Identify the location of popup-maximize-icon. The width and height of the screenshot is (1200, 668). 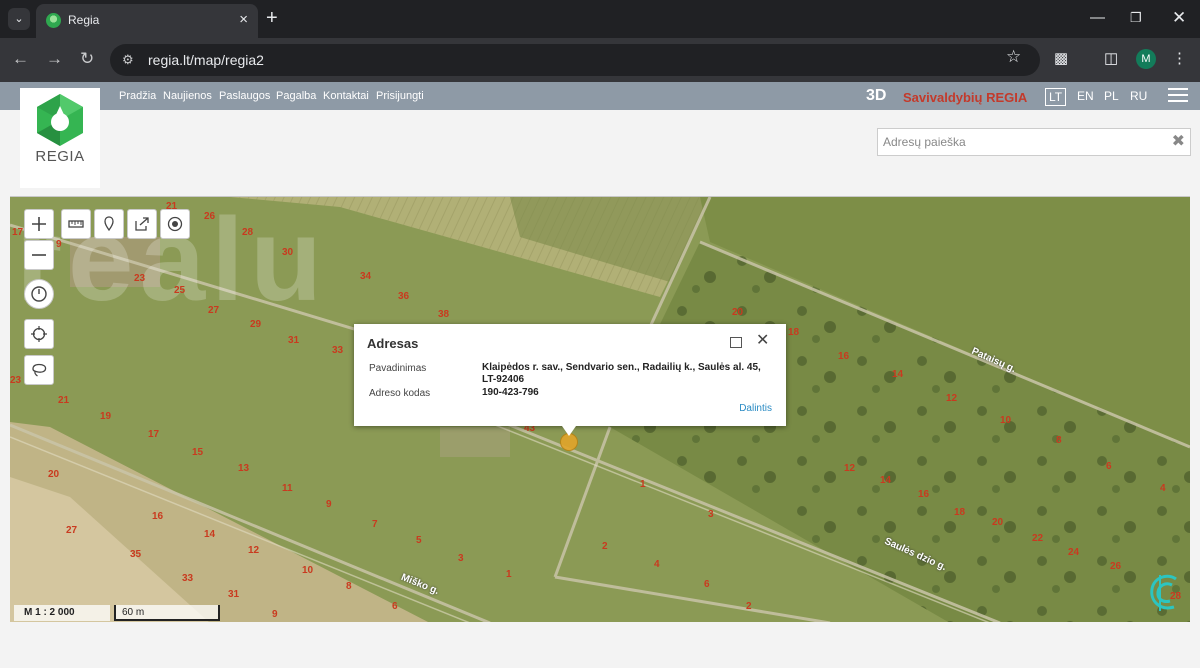
(736, 342).